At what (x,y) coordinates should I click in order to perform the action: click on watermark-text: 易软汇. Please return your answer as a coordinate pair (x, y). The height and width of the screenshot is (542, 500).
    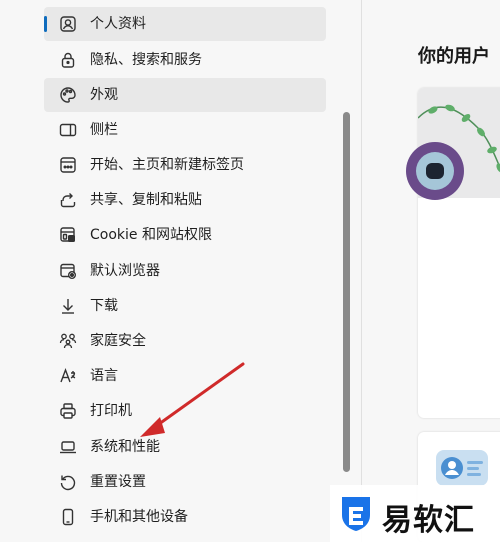
    Looking at the image, I should click on (428, 520).